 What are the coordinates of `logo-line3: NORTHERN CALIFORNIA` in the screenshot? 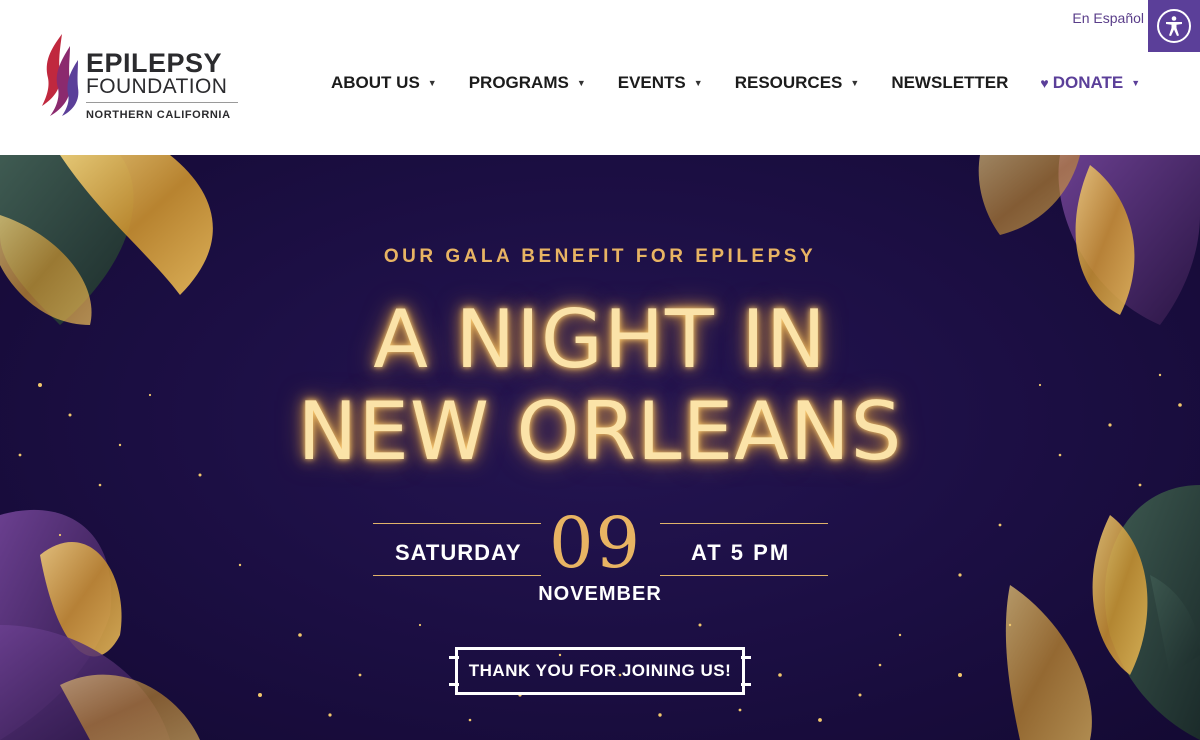 It's located at (158, 115).